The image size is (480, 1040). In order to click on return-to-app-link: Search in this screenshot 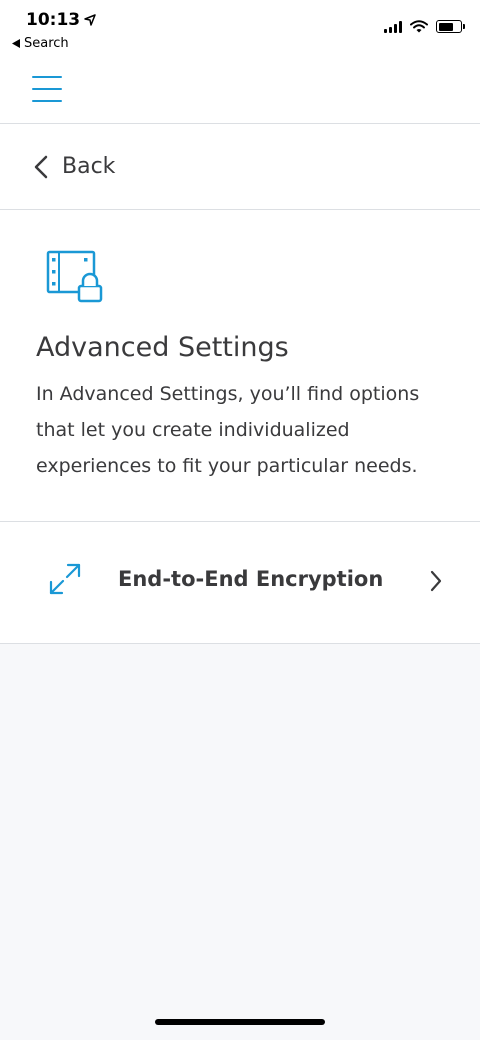, I will do `click(40, 43)`.